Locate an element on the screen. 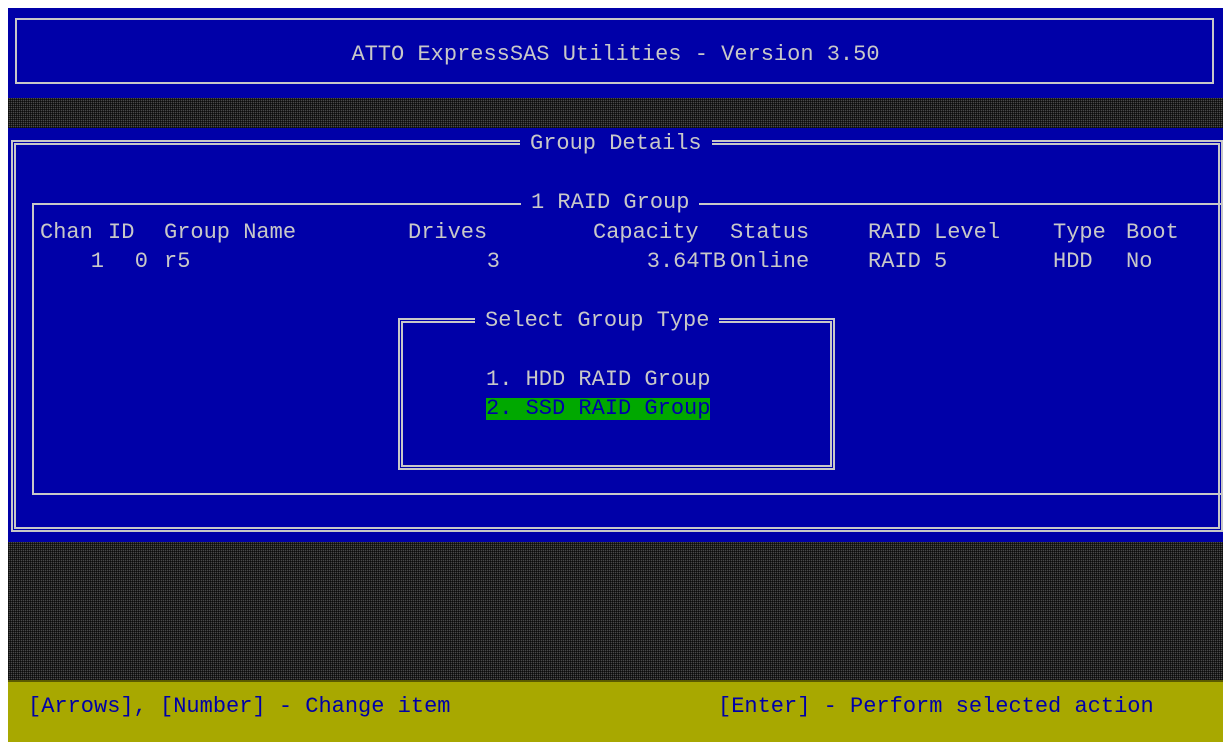  col-boot: Boot is located at coordinates (1152, 232).